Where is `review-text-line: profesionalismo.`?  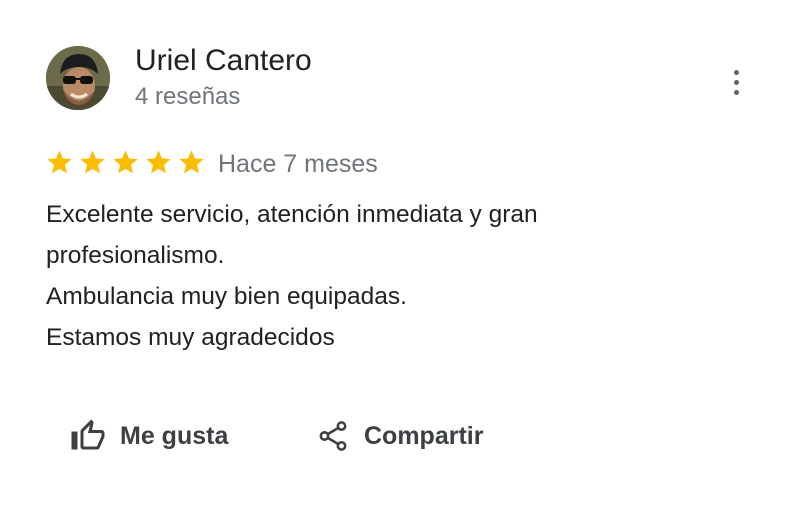
review-text-line: profesionalismo. is located at coordinates (135, 255).